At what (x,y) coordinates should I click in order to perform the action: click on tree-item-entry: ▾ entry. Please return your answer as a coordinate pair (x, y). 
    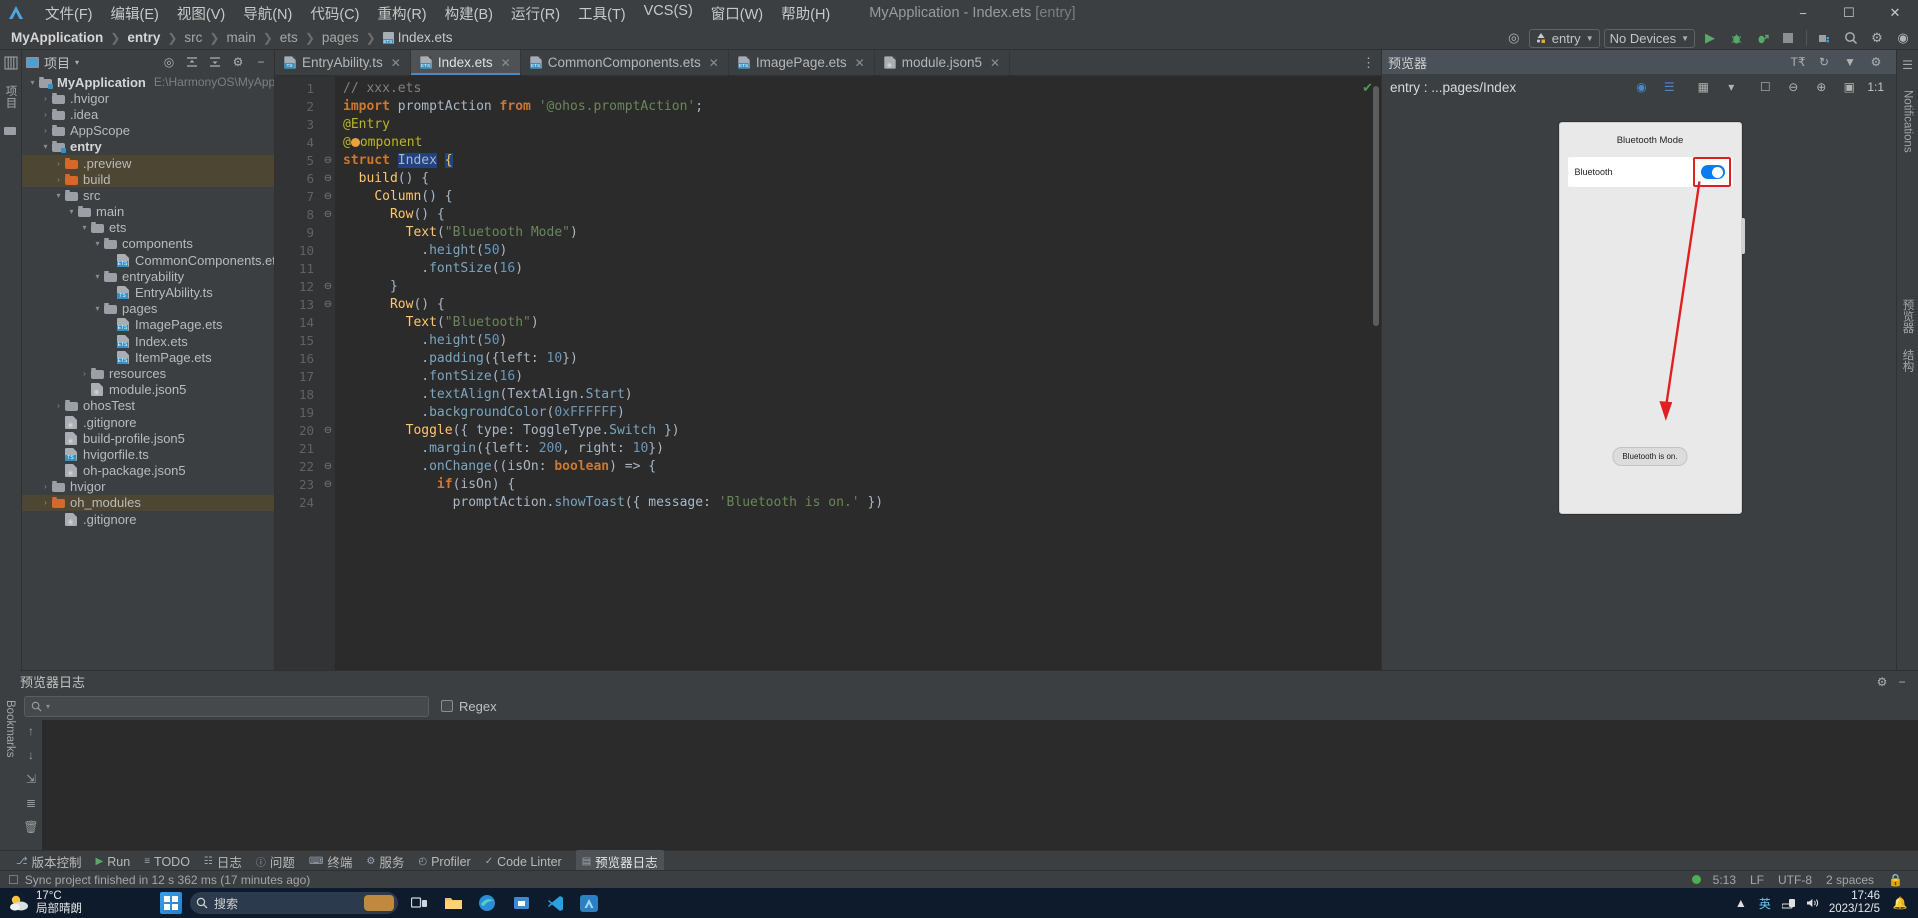
    Looking at the image, I should click on (148, 147).